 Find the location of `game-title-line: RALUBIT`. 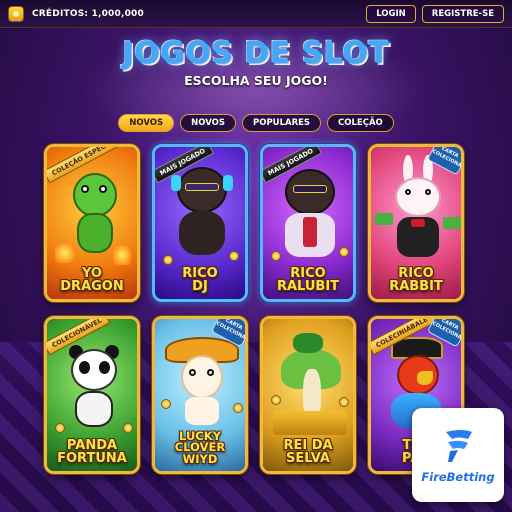

game-title-line: RALUBIT is located at coordinates (308, 286).